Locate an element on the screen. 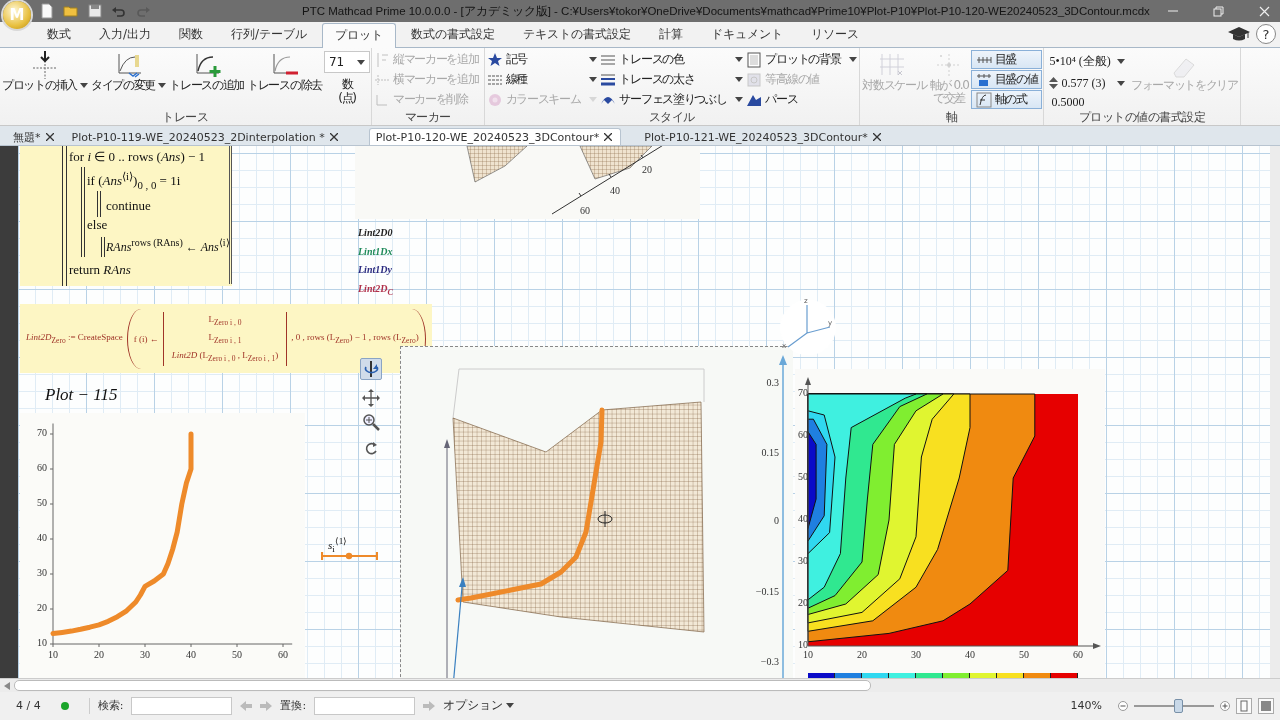 This screenshot has height=720, width=1280. pan-icon is located at coordinates (371, 398).